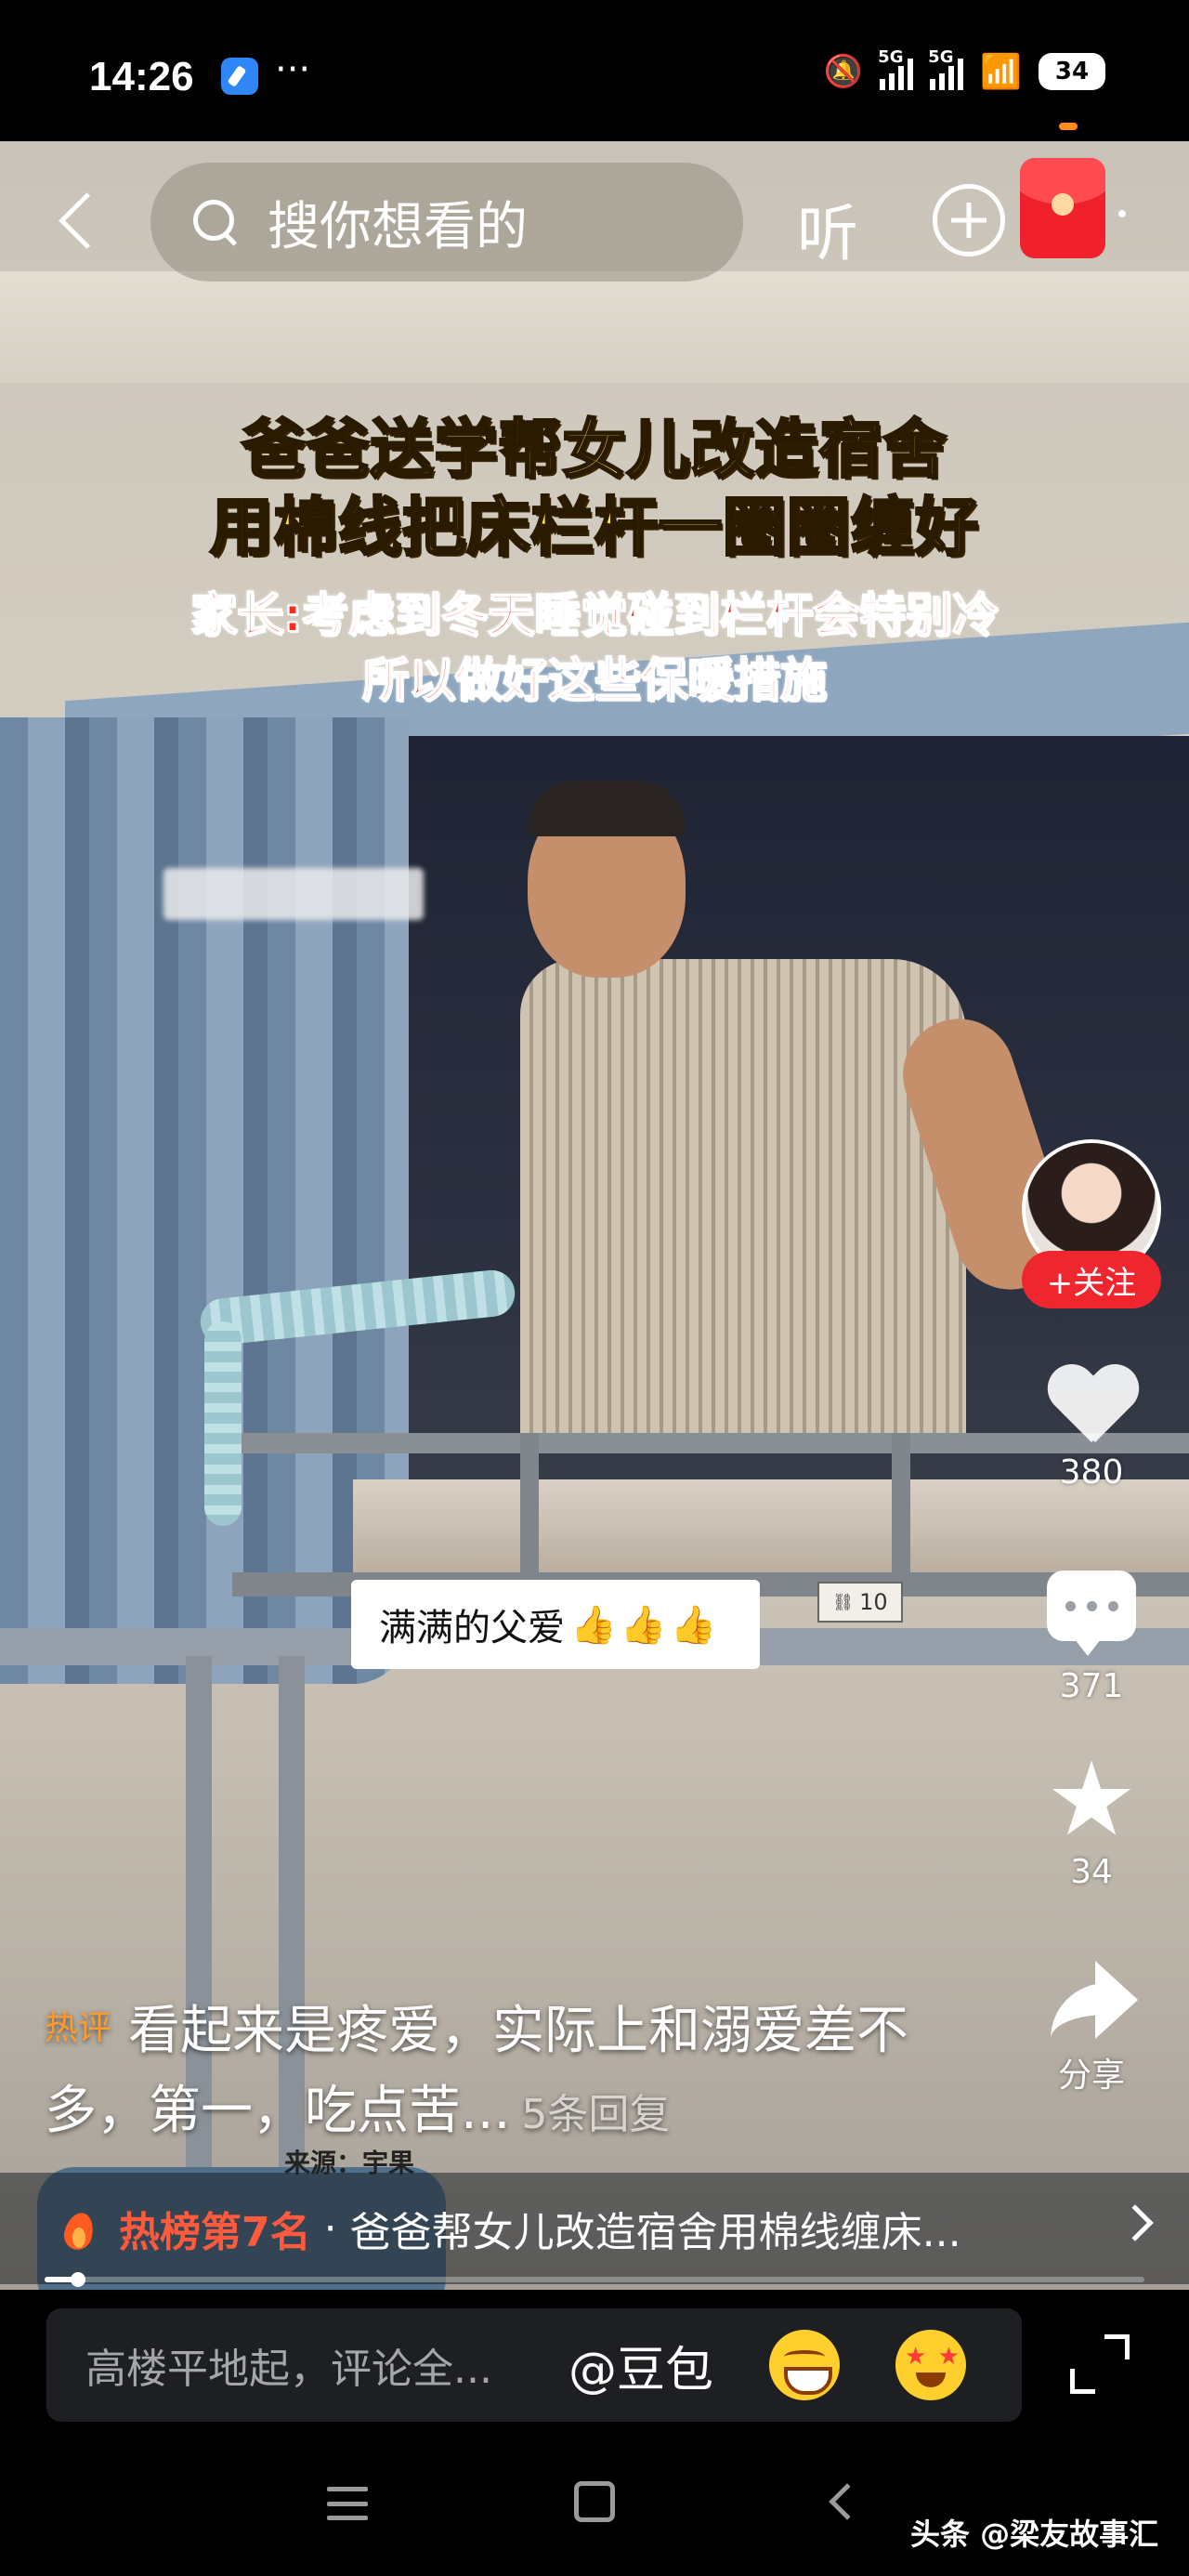 The height and width of the screenshot is (2576, 1189). I want to click on share-icon, so click(1091, 2000).